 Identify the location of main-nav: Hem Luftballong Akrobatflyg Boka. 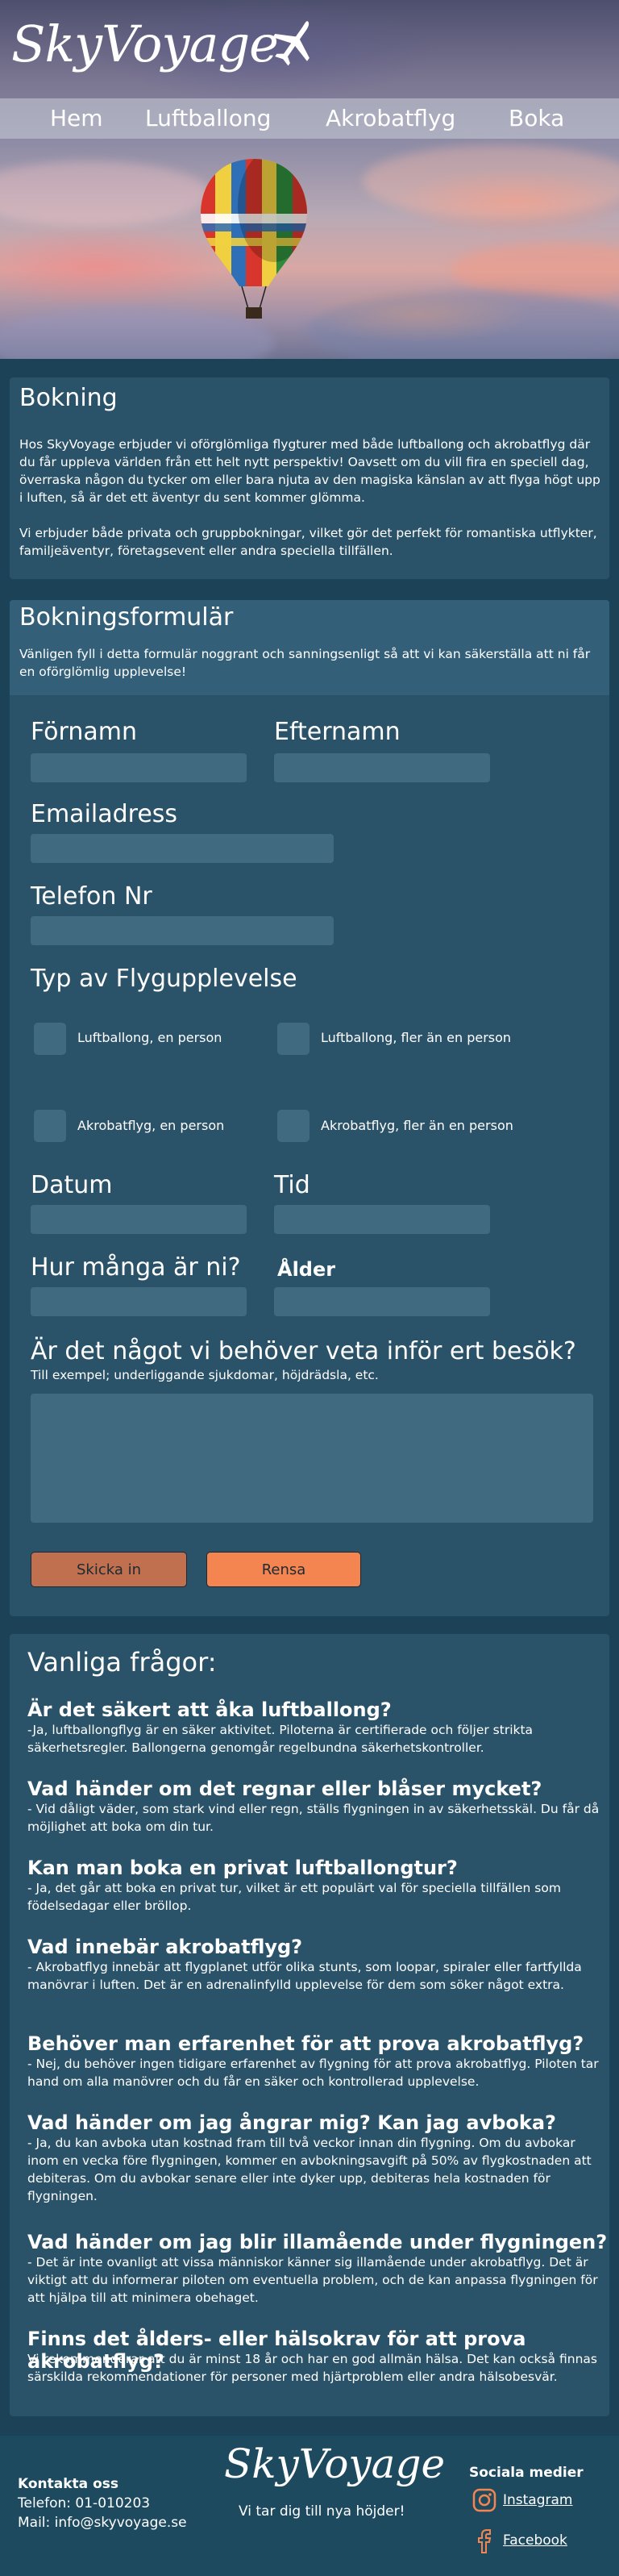
(309, 118).